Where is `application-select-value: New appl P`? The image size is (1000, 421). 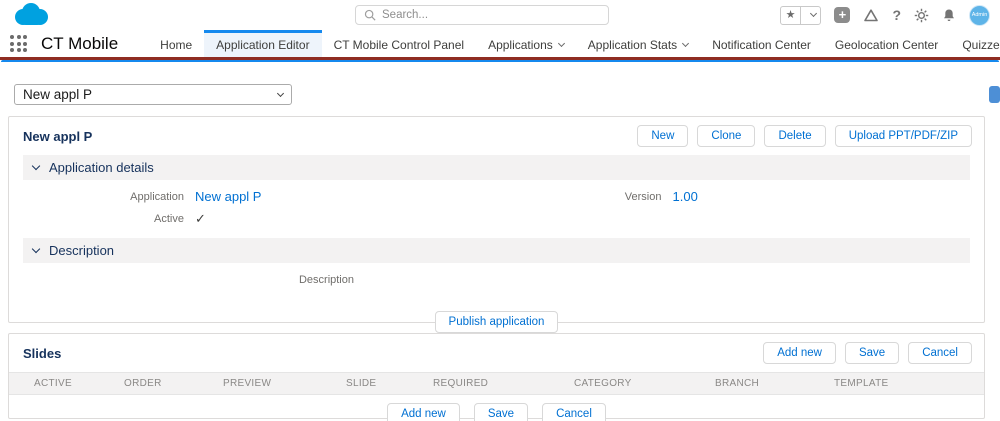
application-select-value: New appl P is located at coordinates (58, 94).